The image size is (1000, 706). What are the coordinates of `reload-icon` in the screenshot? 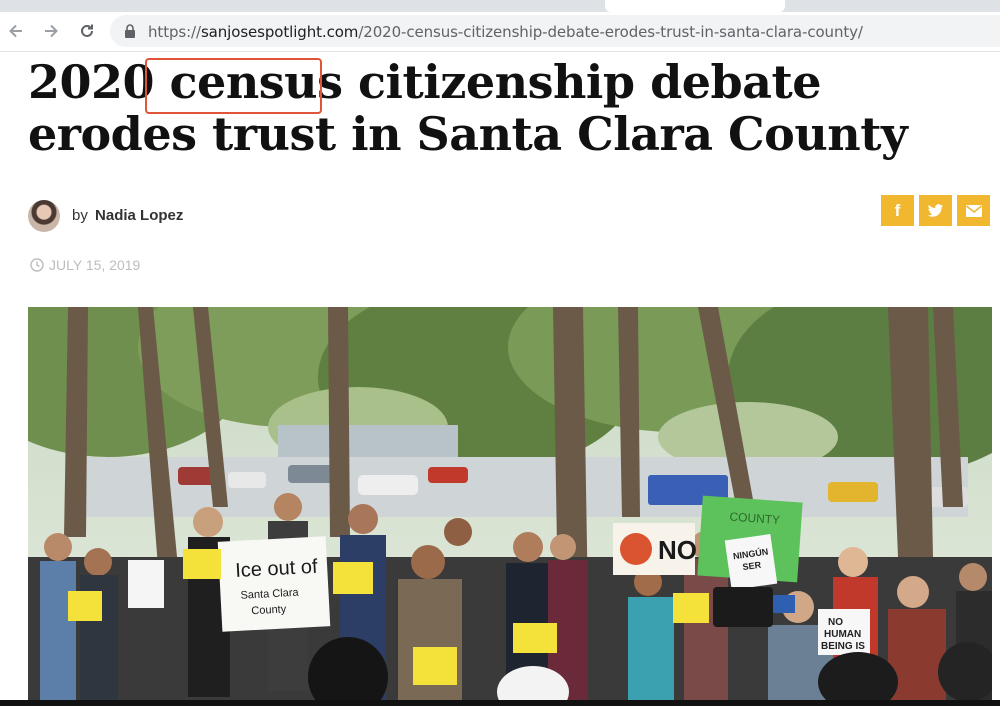 It's located at (87, 30).